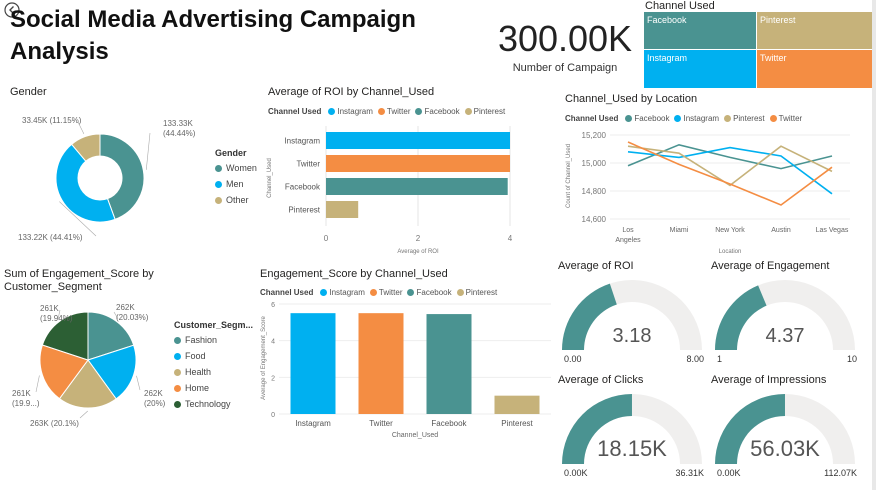  What do you see at coordinates (632, 311) in the screenshot?
I see `roi-gauge: Average of ROI 3.18 0.00 8.00` at bounding box center [632, 311].